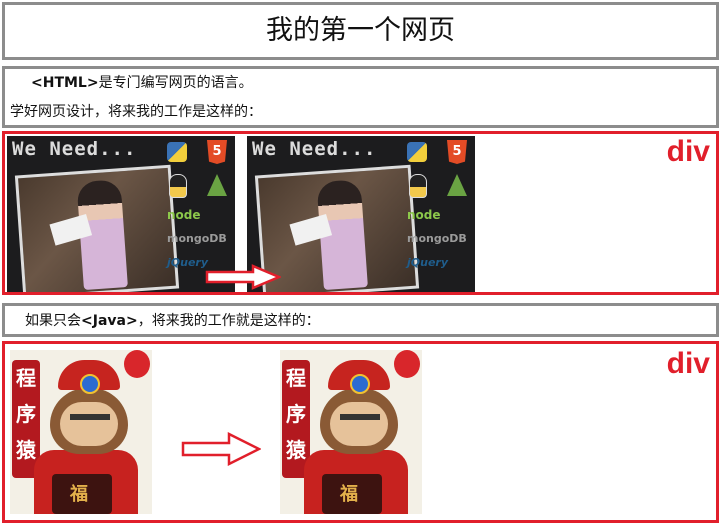  Describe the element at coordinates (136, 112) in the screenshot. I see `intro-line-2: 学好网页设计，将来我的工作是这样的：` at that location.